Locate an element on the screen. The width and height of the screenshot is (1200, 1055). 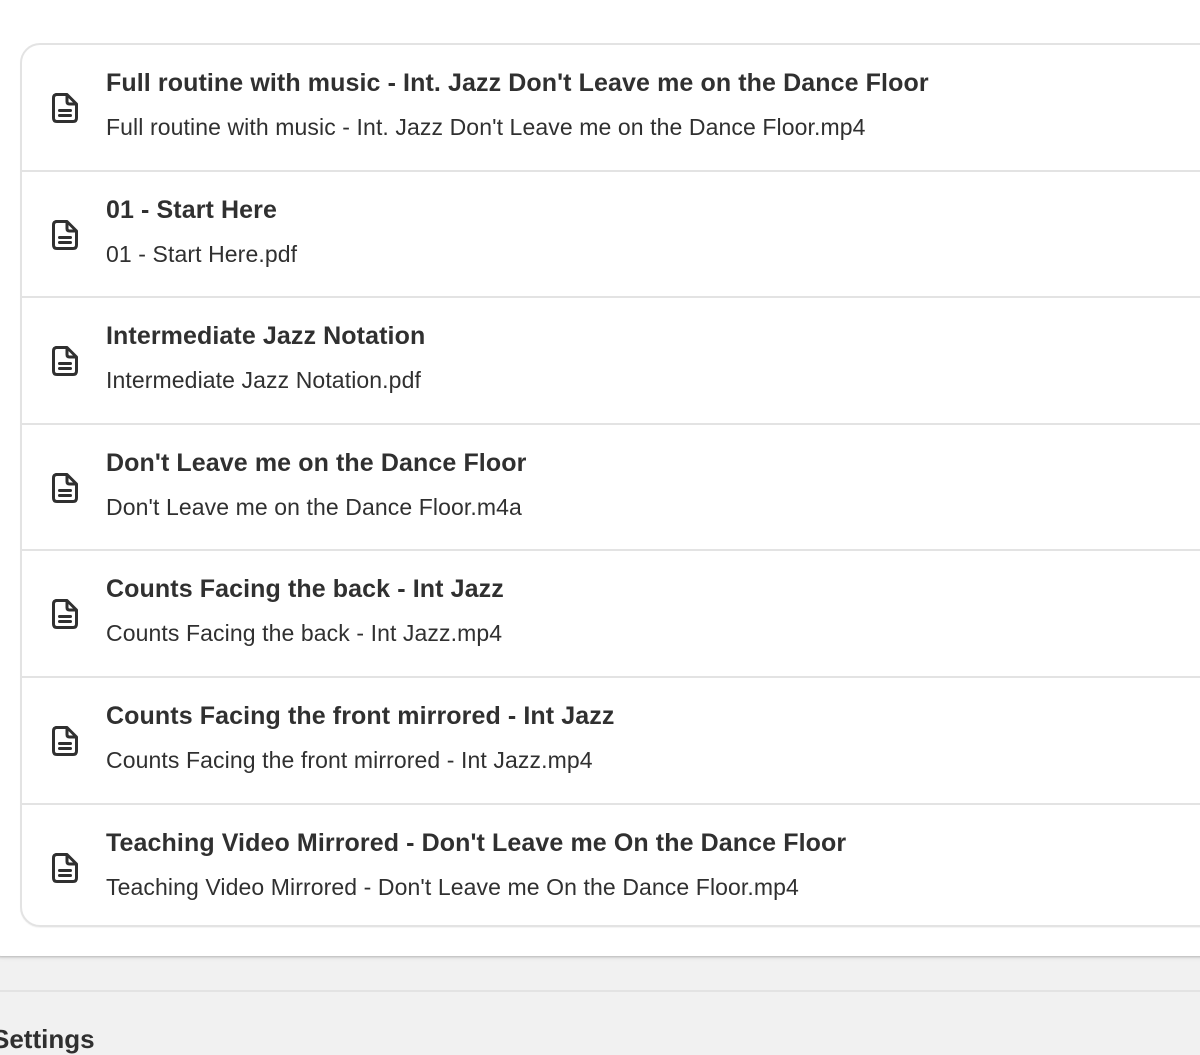
file-name: Intermediate Jazz Notation.pdf is located at coordinates (263, 380).